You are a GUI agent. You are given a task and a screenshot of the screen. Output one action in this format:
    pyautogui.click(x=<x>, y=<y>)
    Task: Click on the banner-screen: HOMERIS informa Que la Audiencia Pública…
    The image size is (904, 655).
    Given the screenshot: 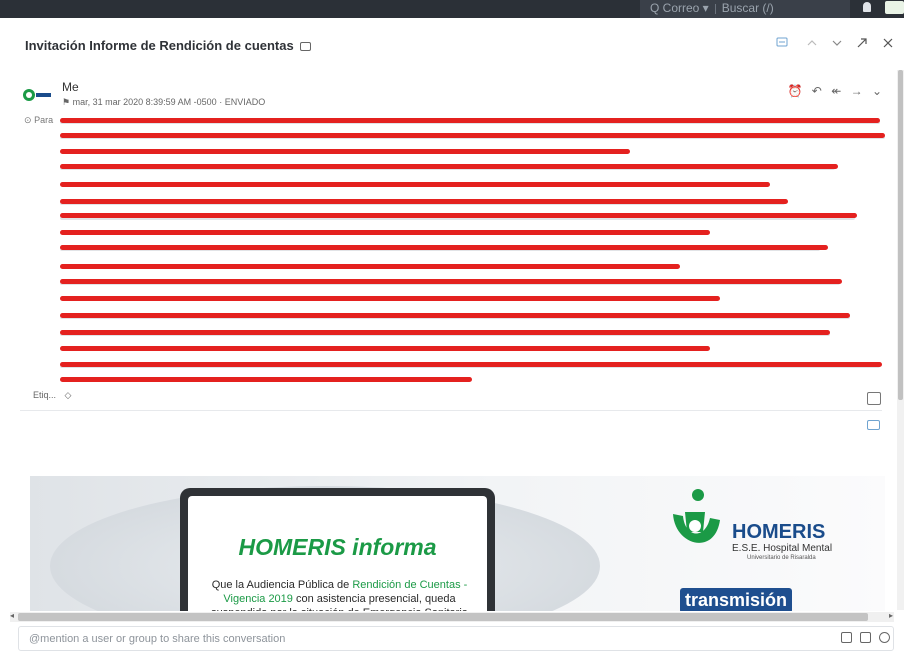 What is the action you would take?
    pyautogui.click(x=337, y=553)
    